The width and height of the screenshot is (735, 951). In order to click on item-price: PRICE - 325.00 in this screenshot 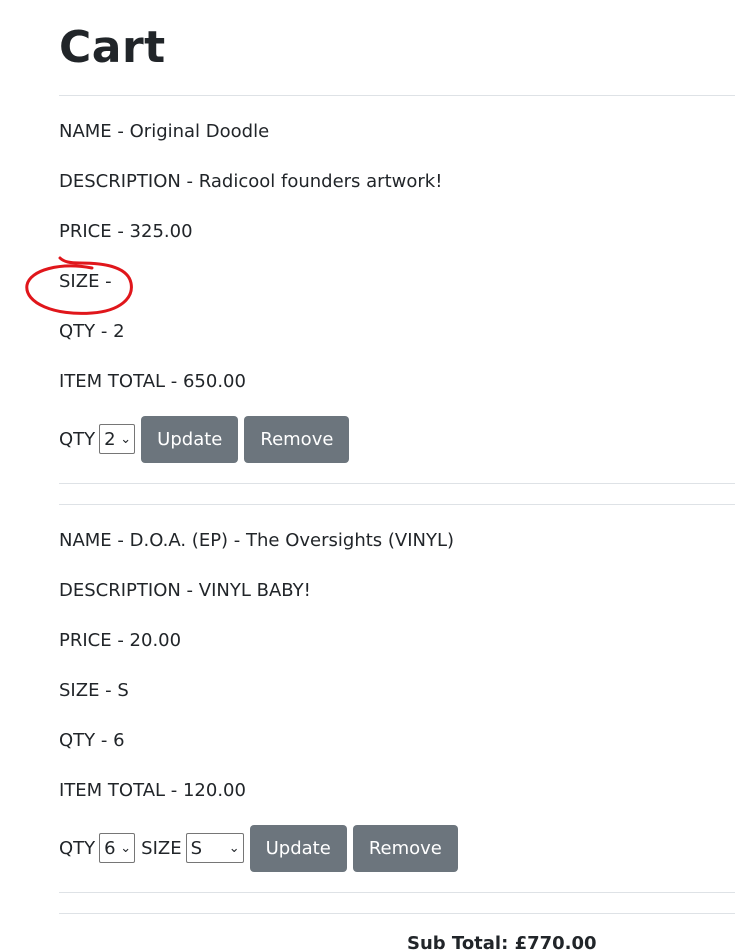, I will do `click(126, 231)`.